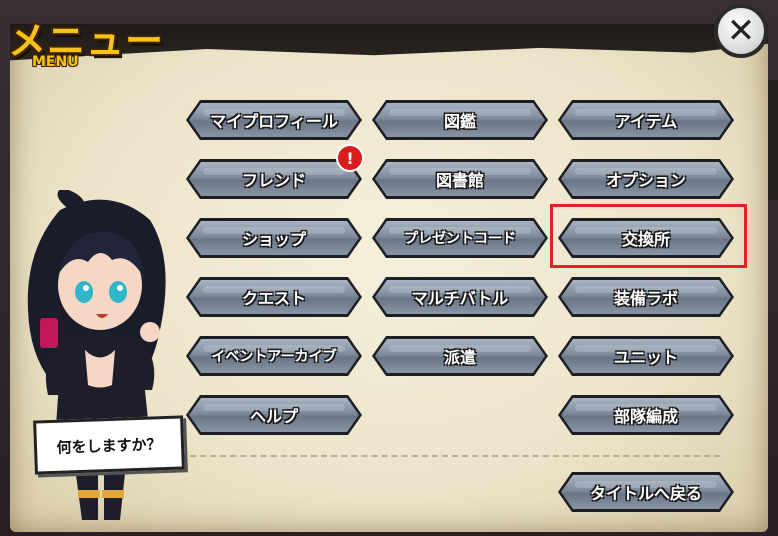  I want to click on alert-icon: !, so click(350, 158).